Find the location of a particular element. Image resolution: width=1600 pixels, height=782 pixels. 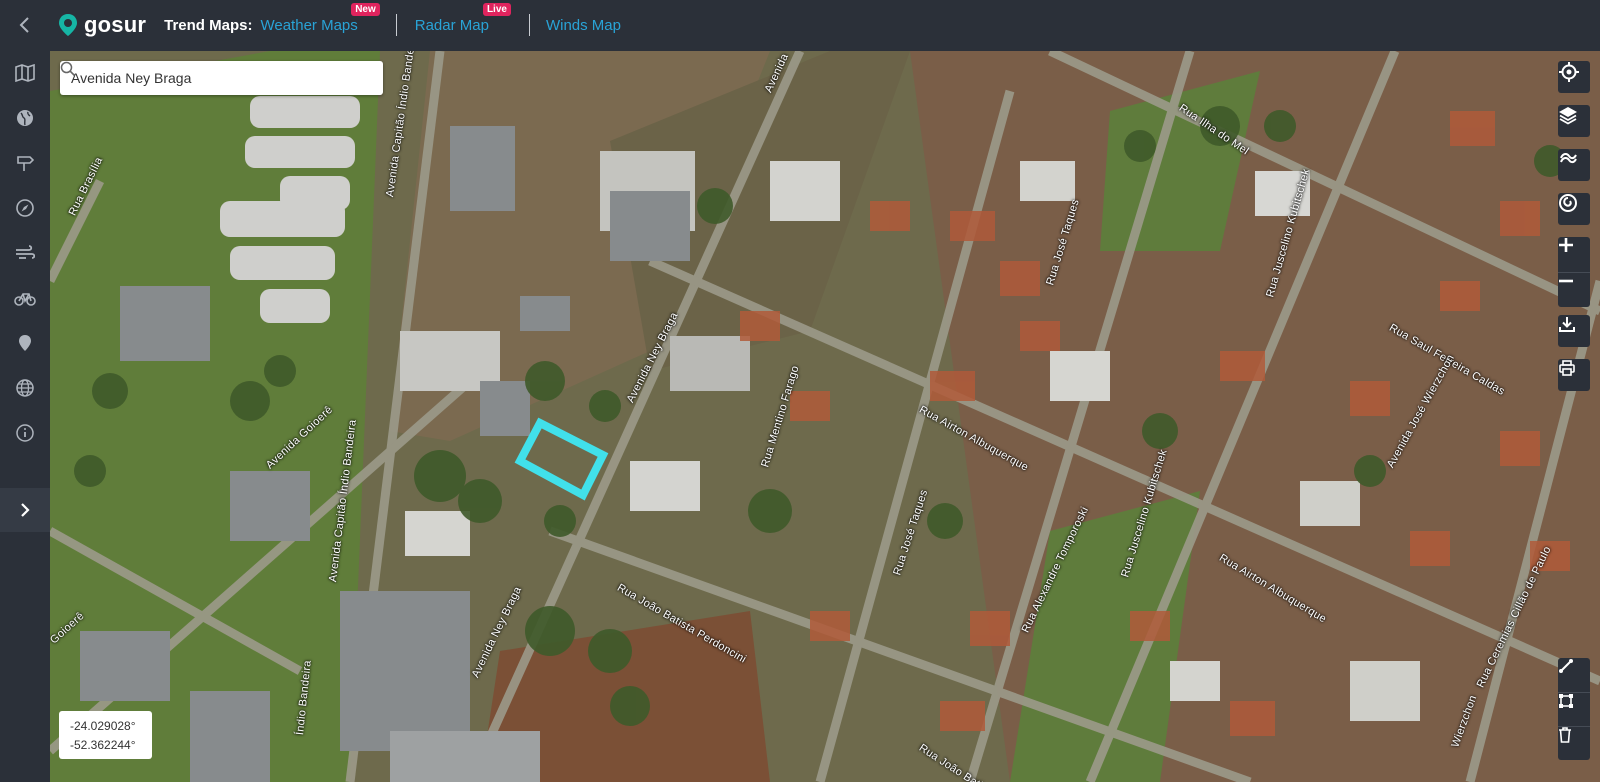

back-button is located at coordinates (25, 25).